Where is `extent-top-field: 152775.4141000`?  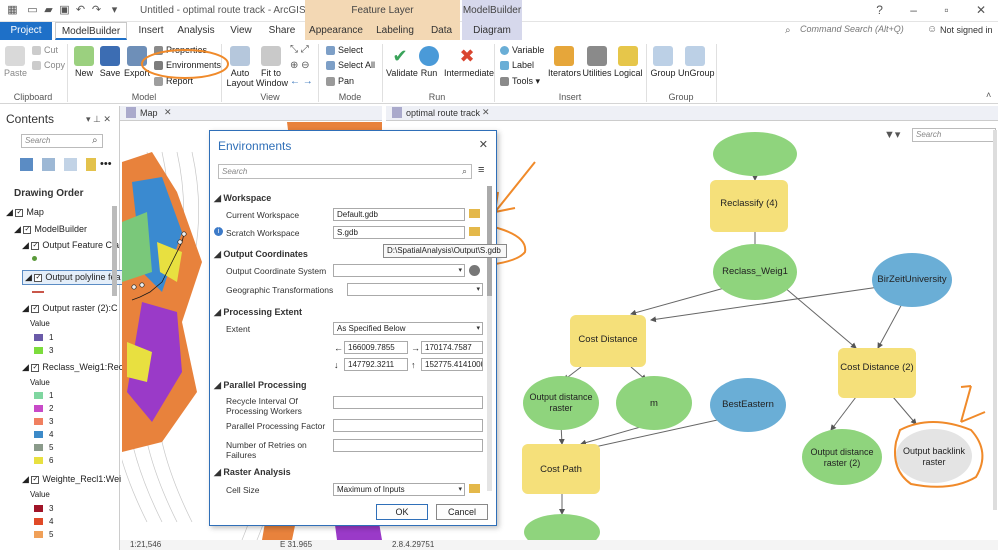
extent-top-field: 152775.4141000 is located at coordinates (452, 364).